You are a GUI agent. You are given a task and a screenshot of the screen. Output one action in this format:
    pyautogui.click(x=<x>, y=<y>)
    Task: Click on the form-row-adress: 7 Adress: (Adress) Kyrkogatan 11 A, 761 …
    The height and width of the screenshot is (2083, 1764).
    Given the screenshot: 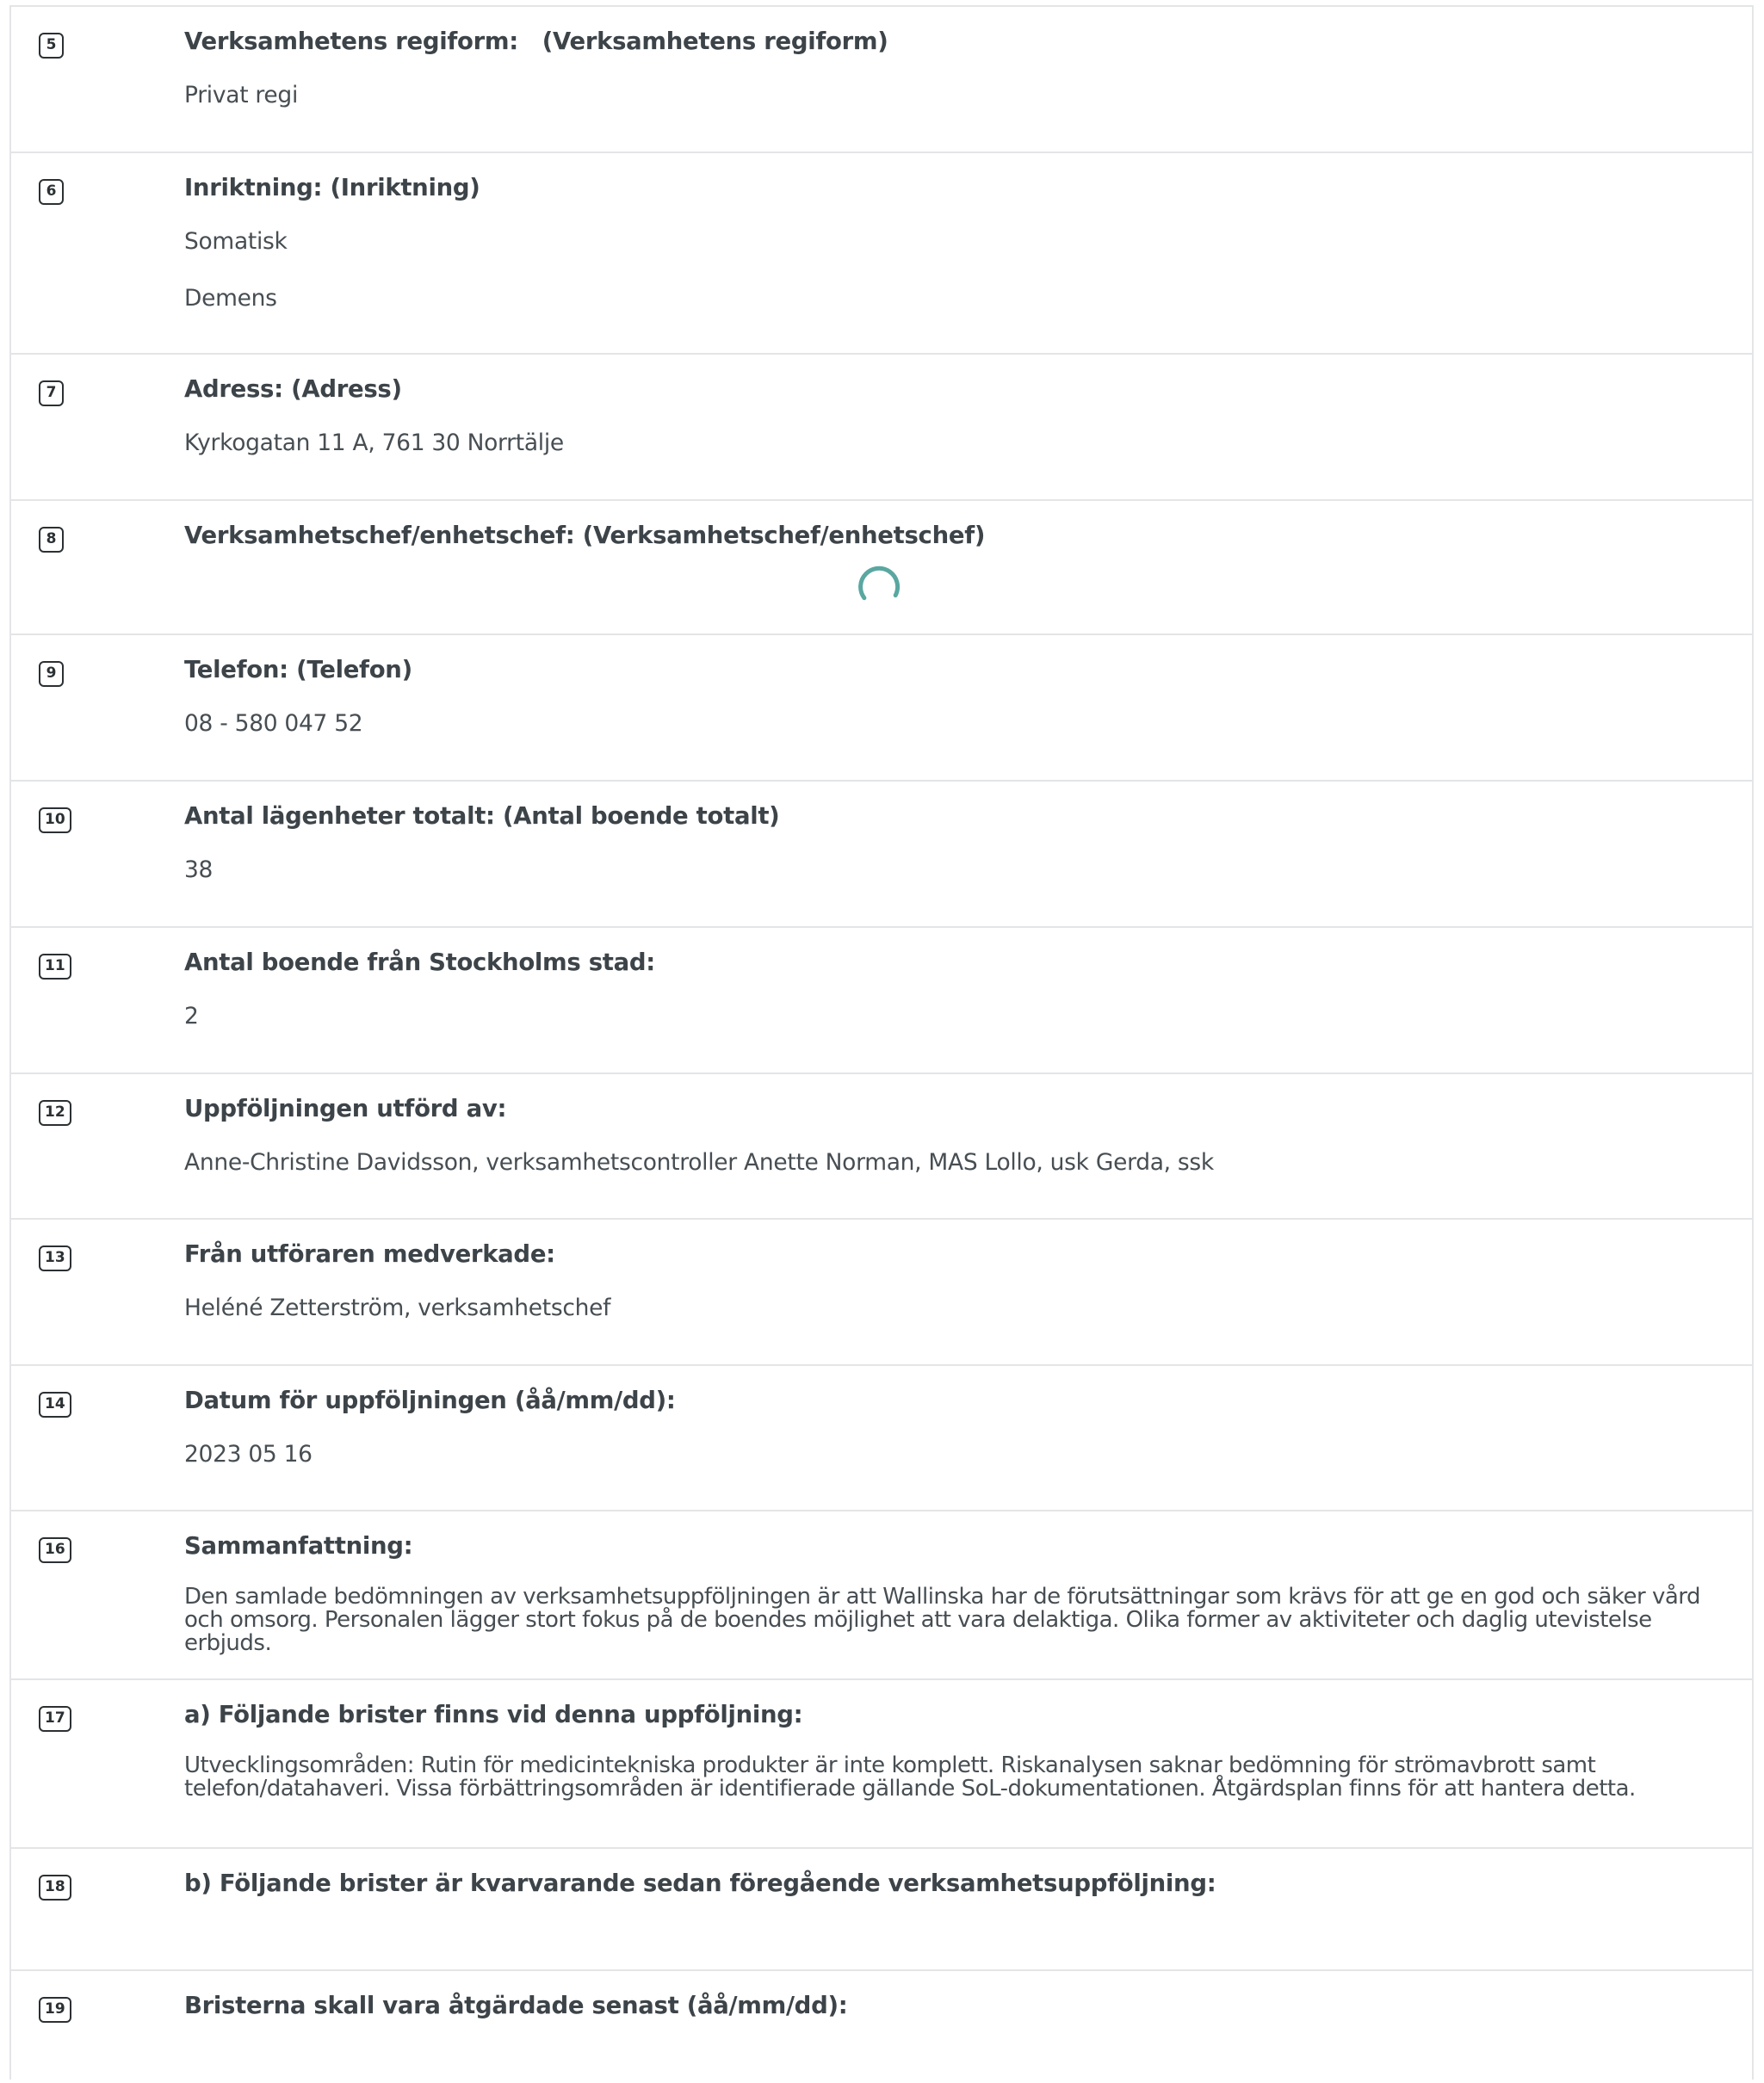 What is the action you would take?
    pyautogui.click(x=881, y=428)
    